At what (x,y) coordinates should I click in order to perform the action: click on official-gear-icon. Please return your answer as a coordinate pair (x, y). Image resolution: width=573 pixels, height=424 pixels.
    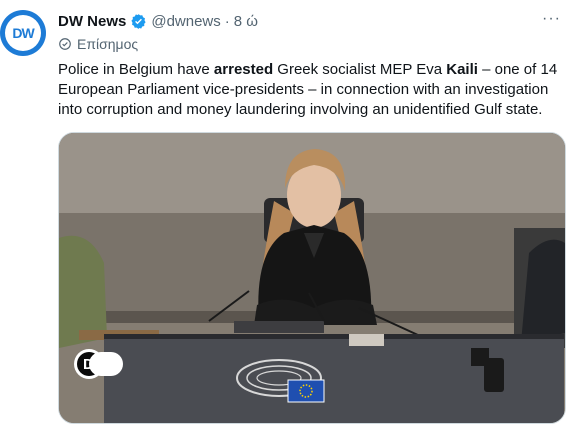
    Looking at the image, I should click on (65, 44).